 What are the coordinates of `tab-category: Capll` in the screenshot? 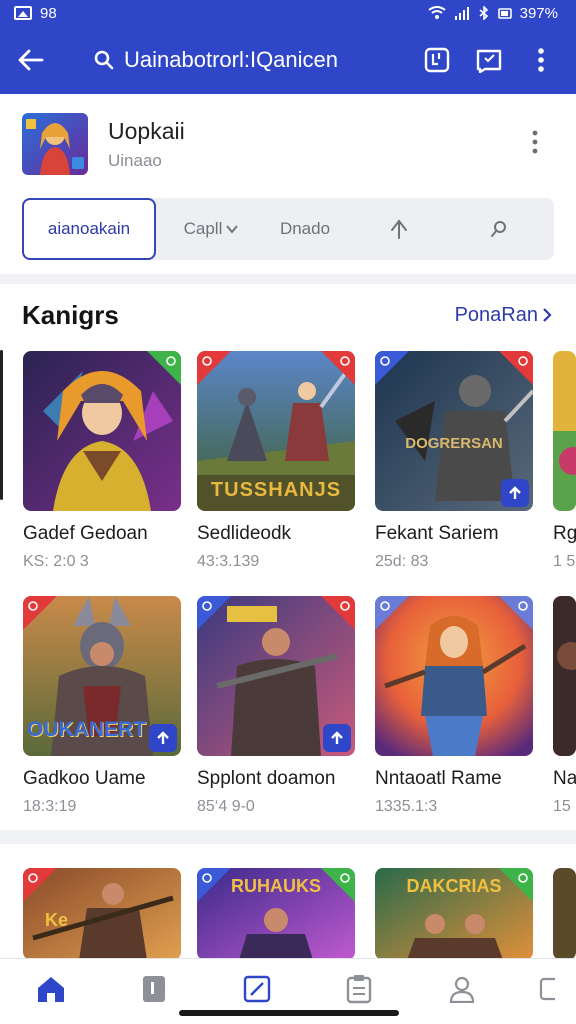 It's located at (211, 229).